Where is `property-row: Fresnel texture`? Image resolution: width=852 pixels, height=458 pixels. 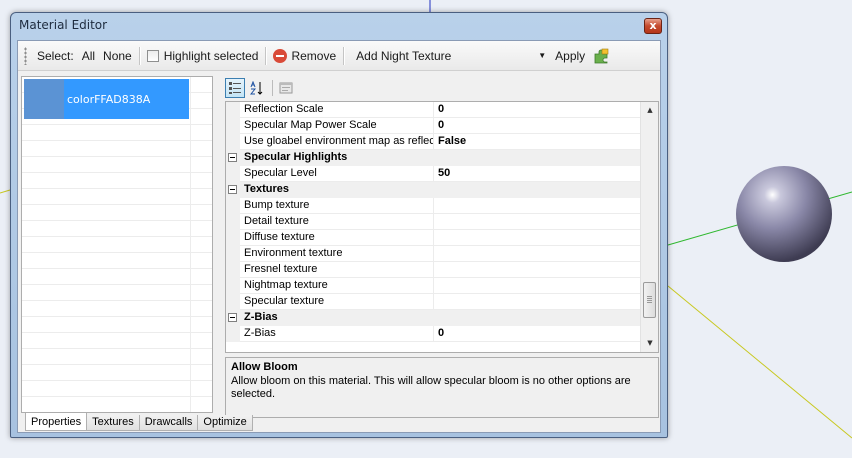
property-row: Fresnel texture is located at coordinates (433, 270).